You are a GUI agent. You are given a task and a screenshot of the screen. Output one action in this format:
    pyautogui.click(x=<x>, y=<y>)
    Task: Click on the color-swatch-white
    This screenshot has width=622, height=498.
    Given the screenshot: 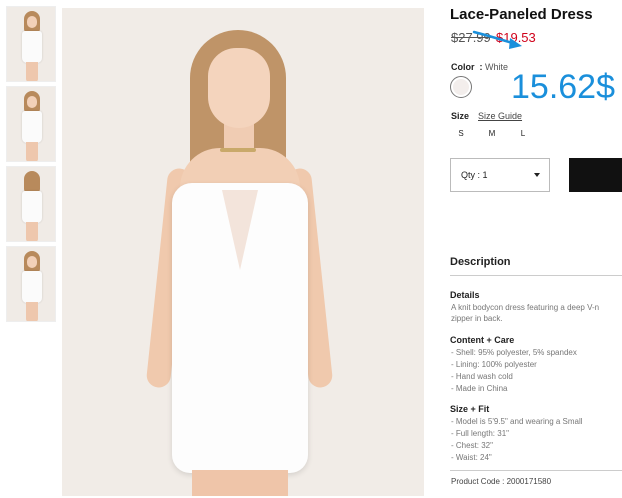 What is the action you would take?
    pyautogui.click(x=461, y=87)
    